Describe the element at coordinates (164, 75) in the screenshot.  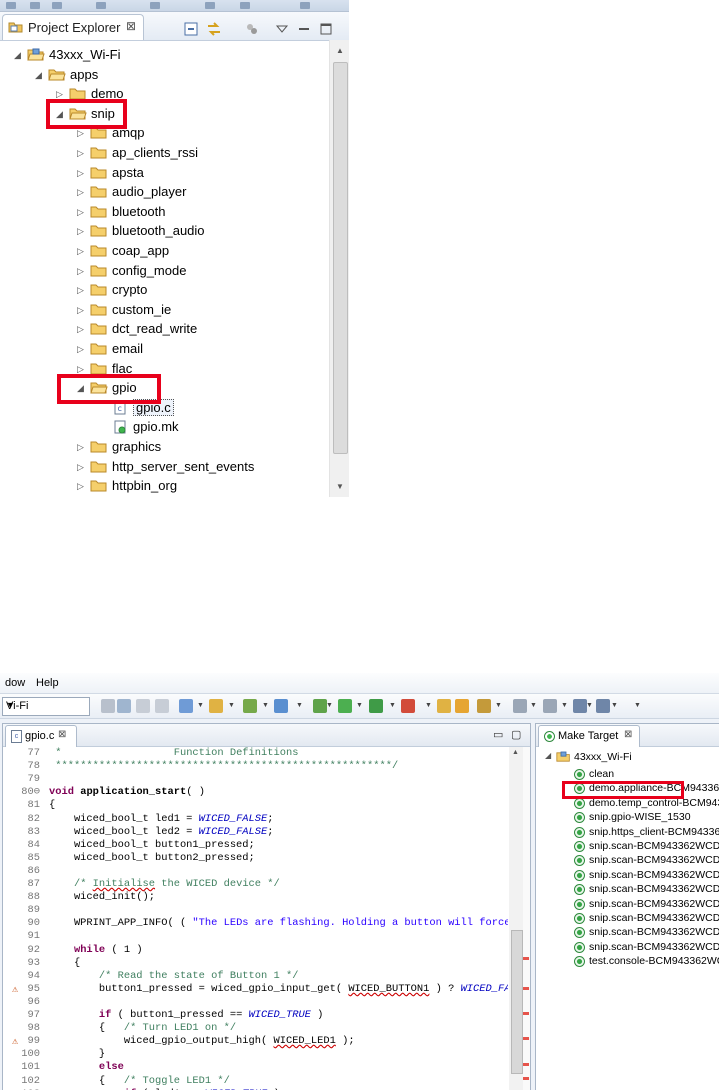
I see `tree-item: ◢ apps` at that location.